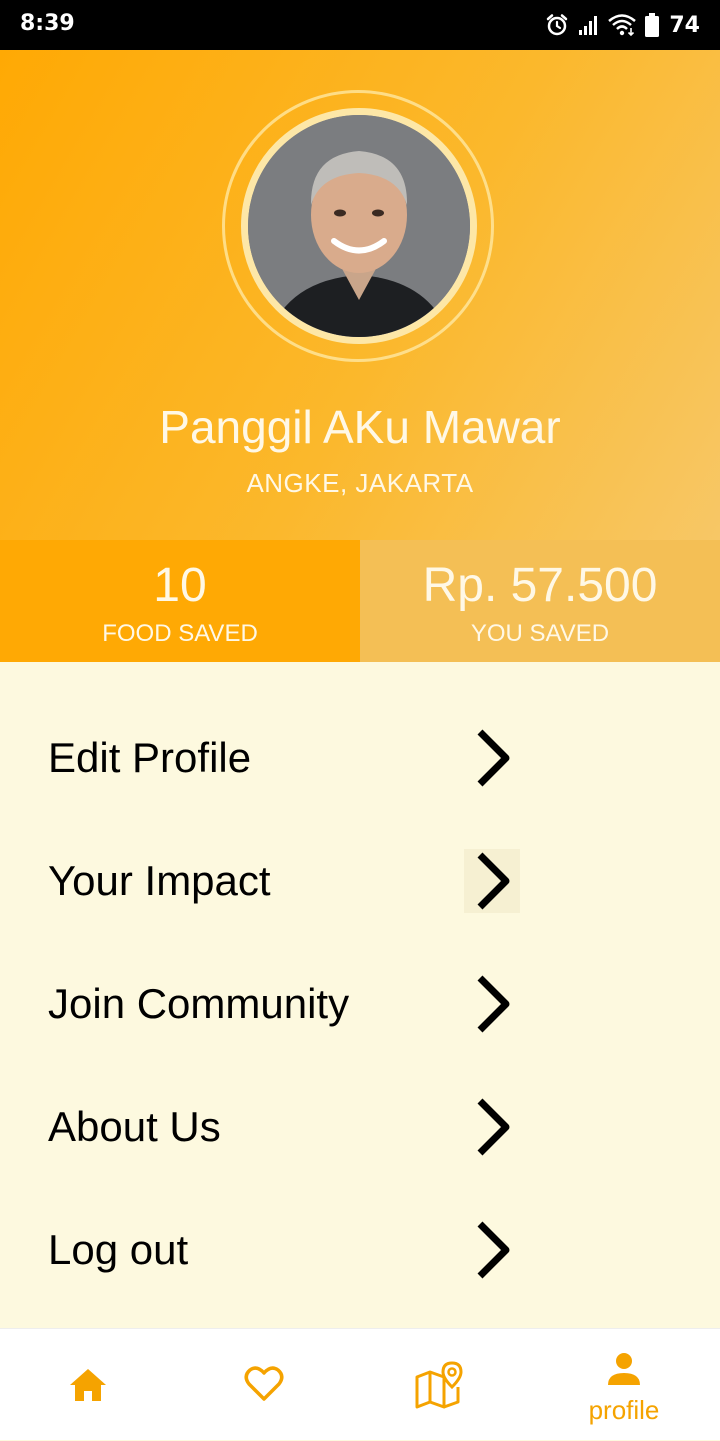 The image size is (720, 1441). What do you see at coordinates (180, 633) in the screenshot?
I see `food-saved-label: FOOD SAVED` at bounding box center [180, 633].